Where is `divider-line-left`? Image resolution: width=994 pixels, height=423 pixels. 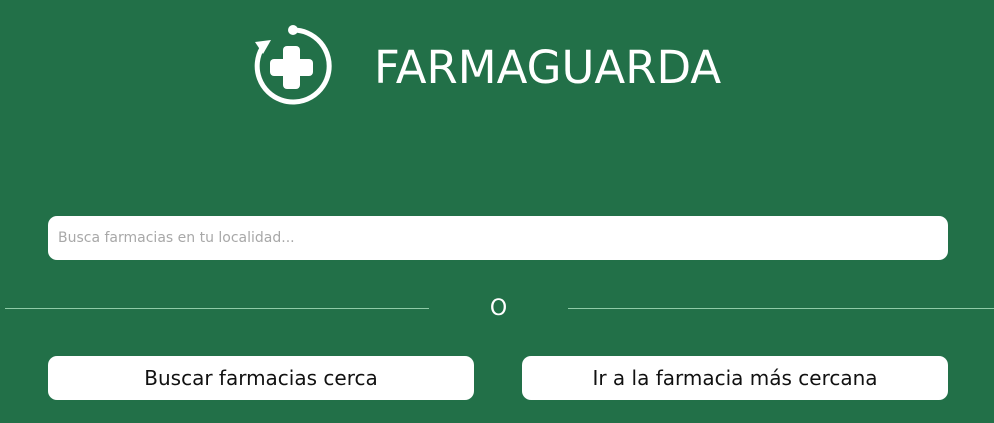
divider-line-left is located at coordinates (217, 308).